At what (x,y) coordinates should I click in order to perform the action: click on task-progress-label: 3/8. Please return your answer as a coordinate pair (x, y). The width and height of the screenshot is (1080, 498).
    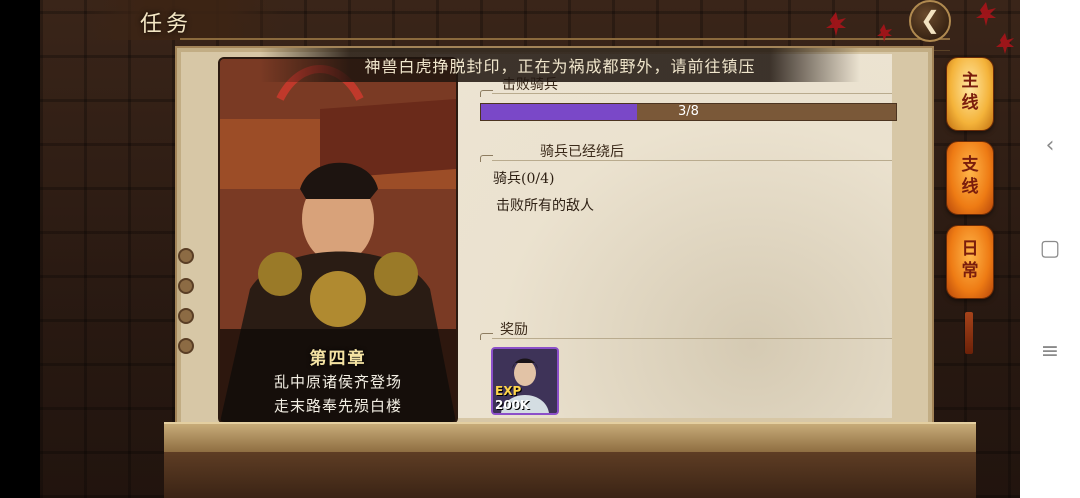
    Looking at the image, I should click on (688, 111).